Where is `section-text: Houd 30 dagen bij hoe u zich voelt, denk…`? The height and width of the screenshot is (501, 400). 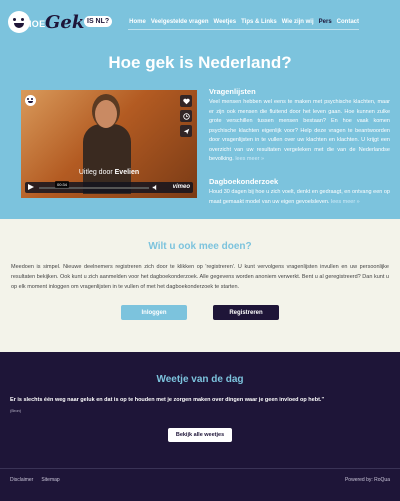 section-text: Houd 30 dagen bij hoe u zich voelt, denk… is located at coordinates (299, 197).